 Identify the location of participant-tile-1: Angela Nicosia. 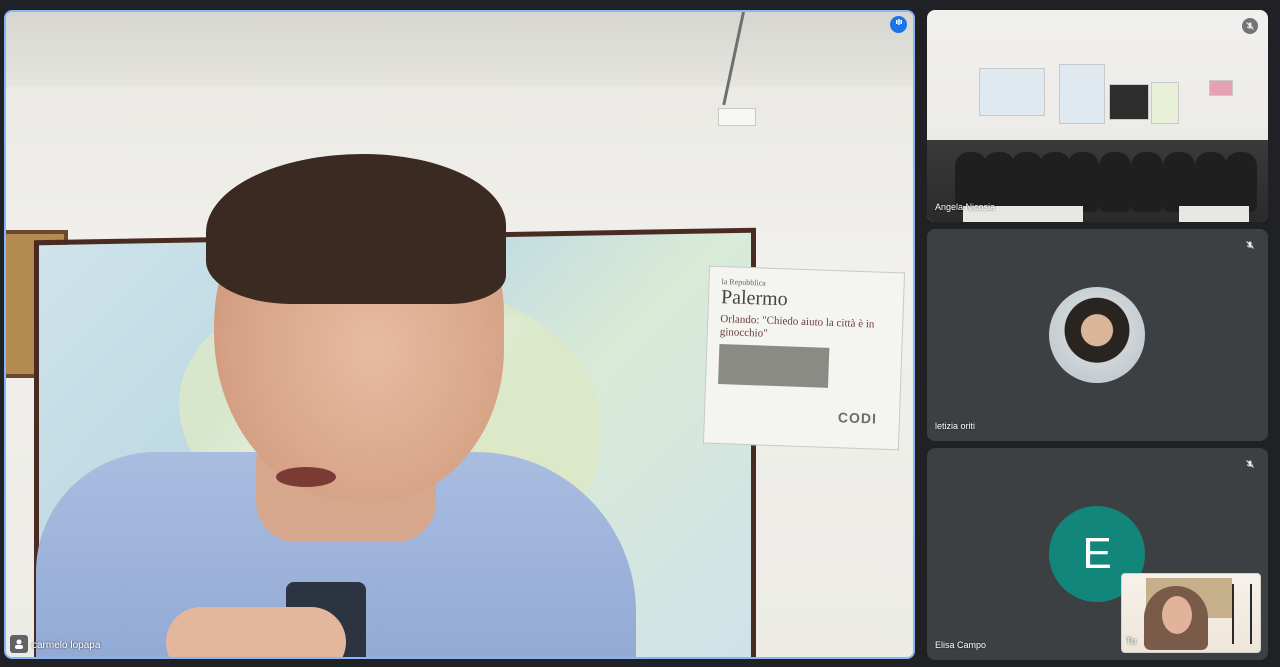
(1097, 116).